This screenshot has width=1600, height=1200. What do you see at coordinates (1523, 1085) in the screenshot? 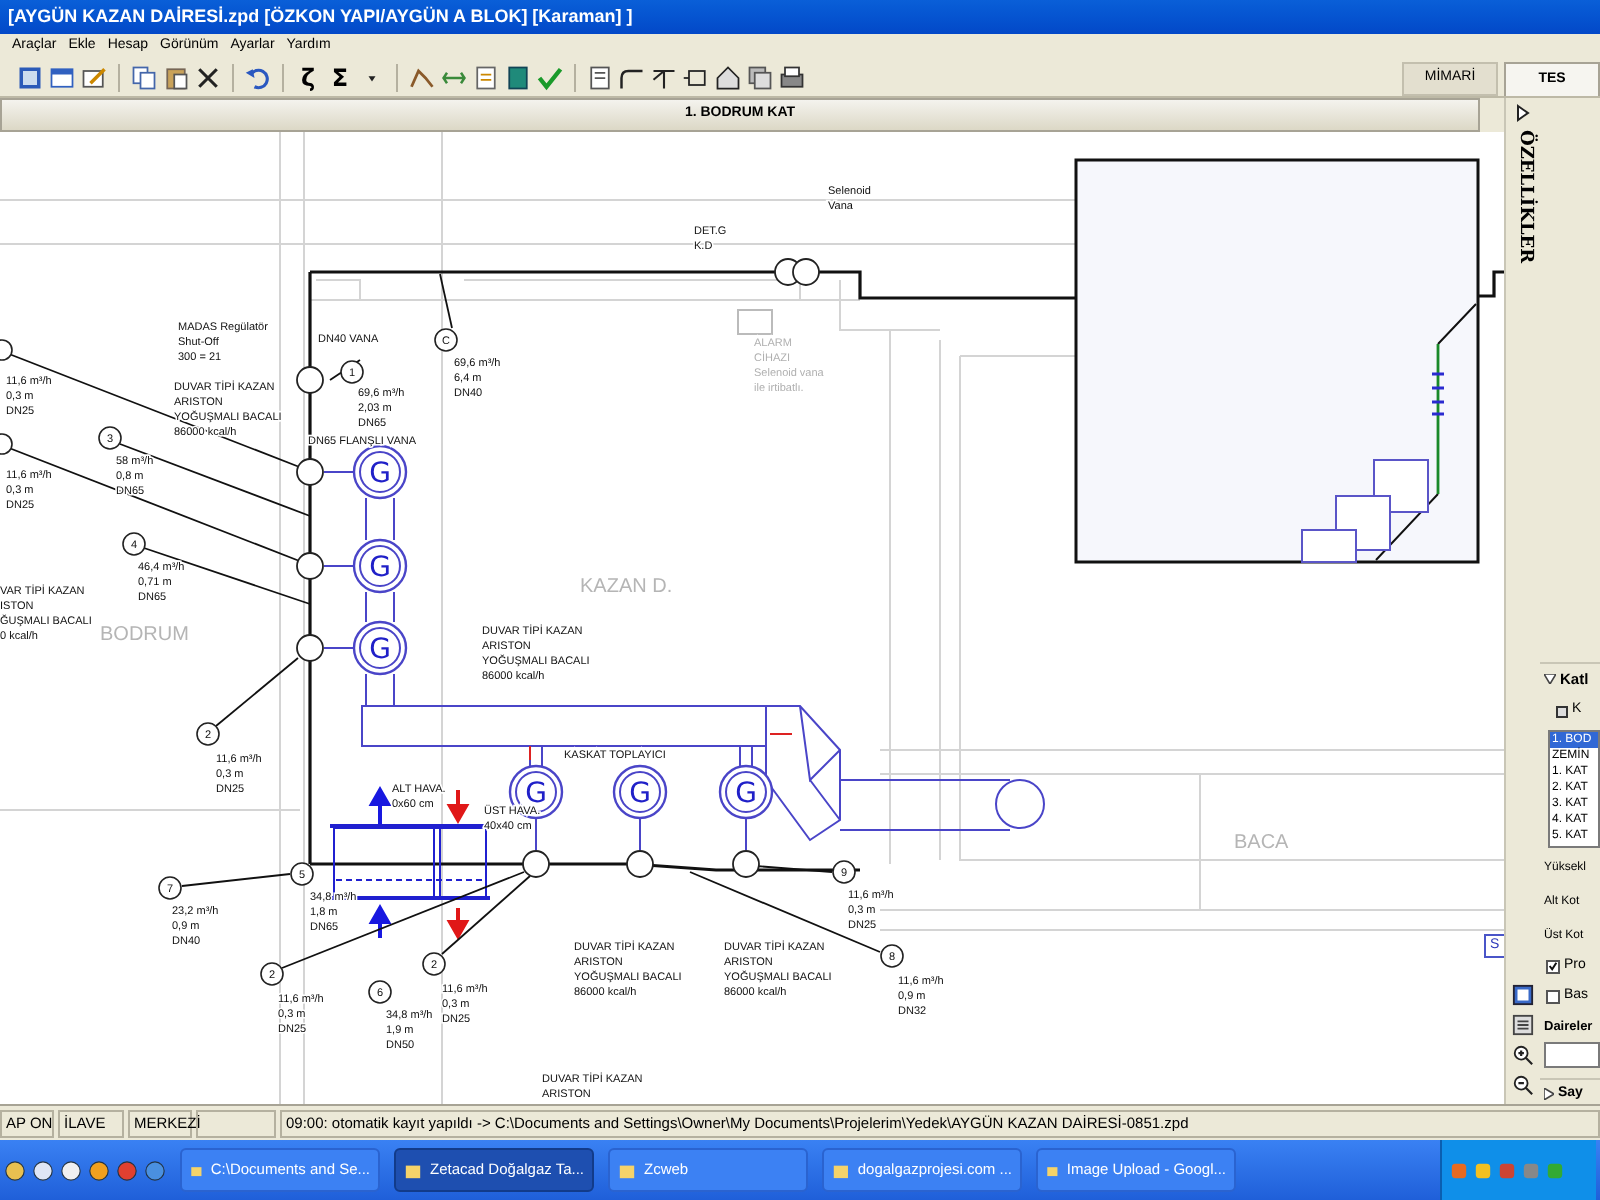
I see `zoom-out-icon` at bounding box center [1523, 1085].